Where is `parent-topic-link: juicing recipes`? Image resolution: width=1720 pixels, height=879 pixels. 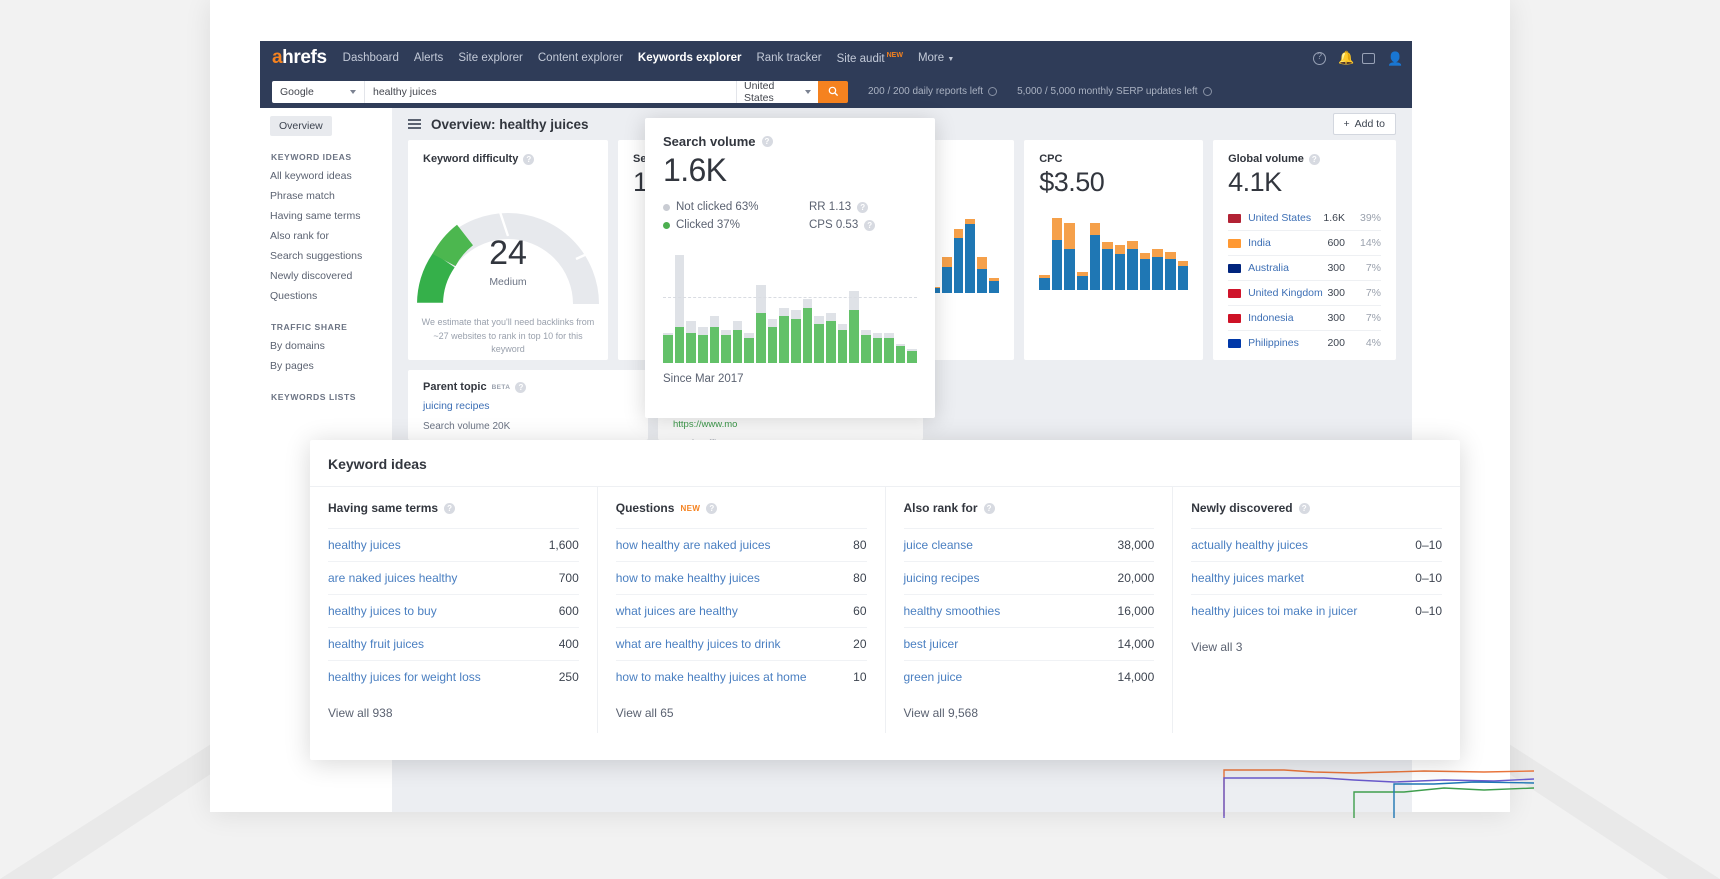
parent-topic-link: juicing recipes is located at coordinates (528, 406).